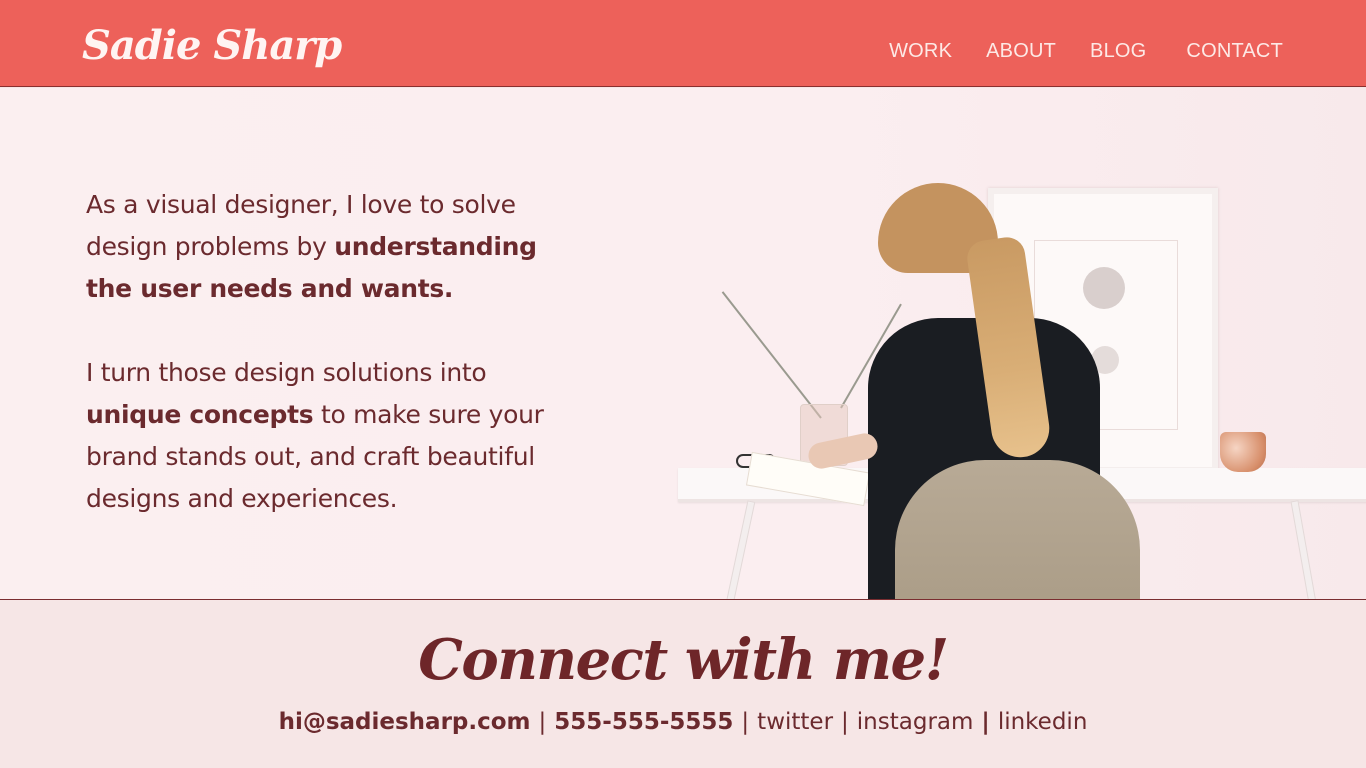 Image resolution: width=1366 pixels, height=768 pixels. What do you see at coordinates (286, 372) in the screenshot?
I see `hero-p2-lead: I turn those design solutions into` at bounding box center [286, 372].